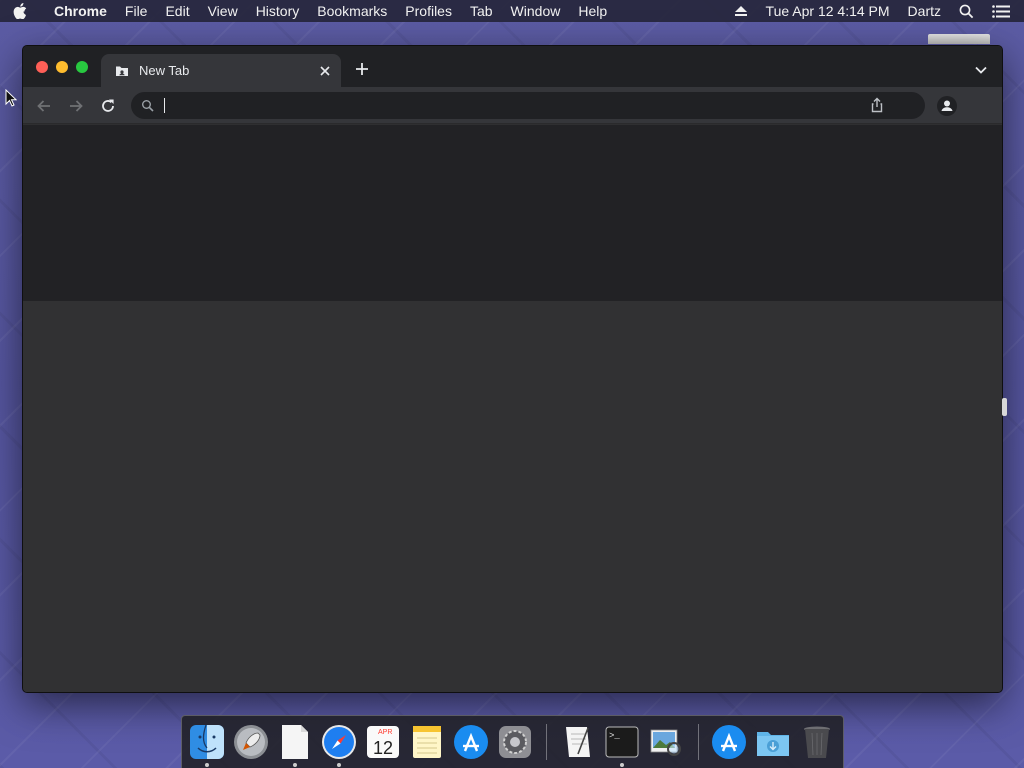  What do you see at coordinates (1001, 11) in the screenshot?
I see `control-center-icon` at bounding box center [1001, 11].